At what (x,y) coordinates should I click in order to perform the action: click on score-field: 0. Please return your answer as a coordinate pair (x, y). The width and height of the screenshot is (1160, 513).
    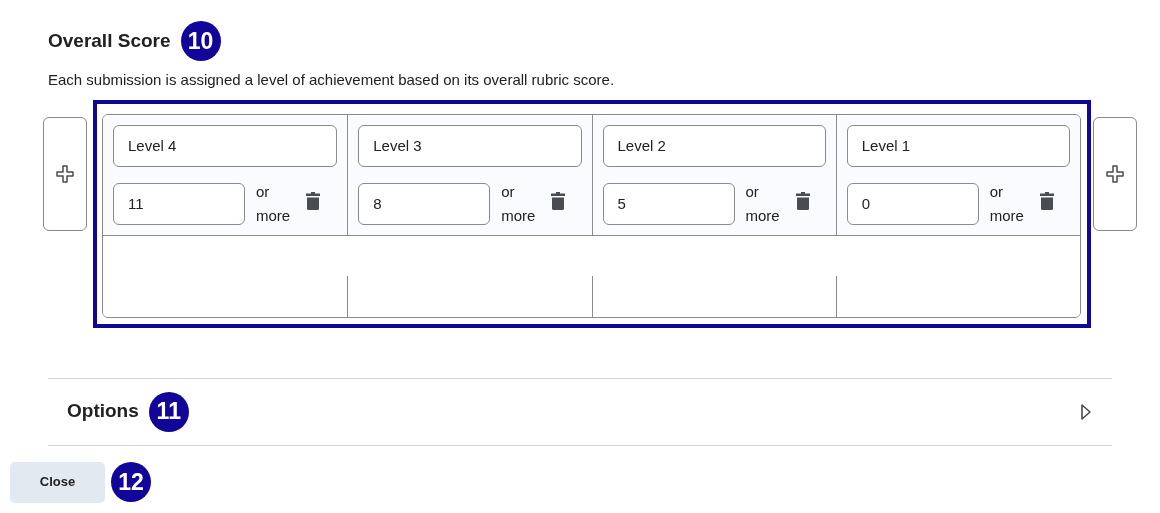
    Looking at the image, I should click on (912, 203).